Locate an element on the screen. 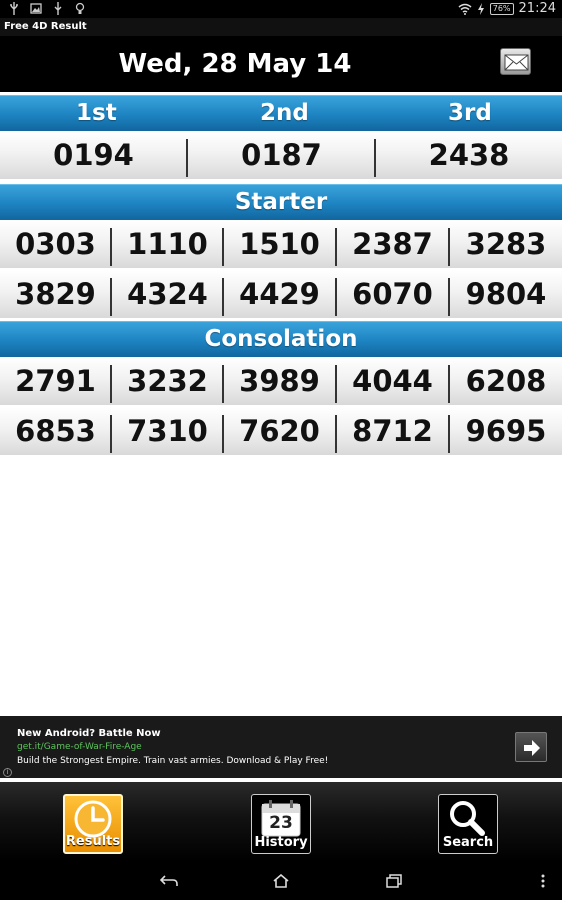  usb-debug-icon is located at coordinates (58, 8).